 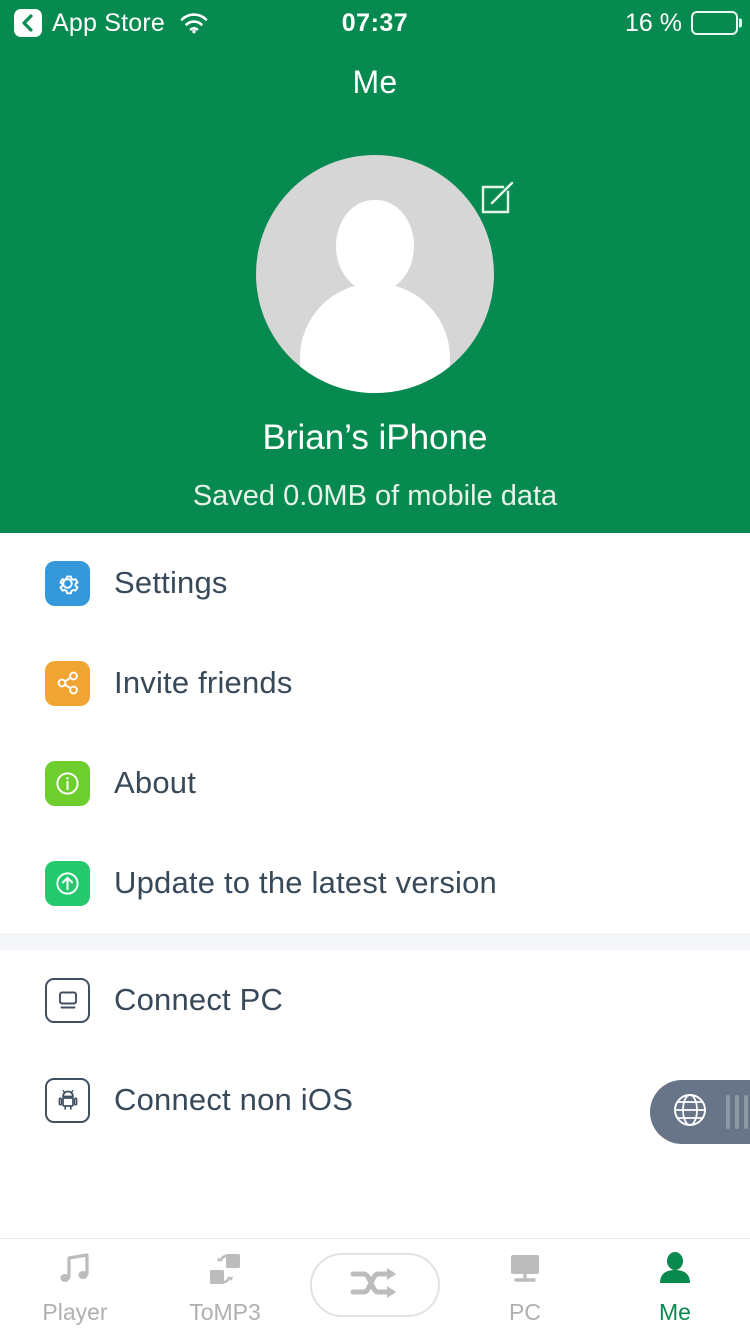 I want to click on battery-low-icon, so click(x=716, y=23).